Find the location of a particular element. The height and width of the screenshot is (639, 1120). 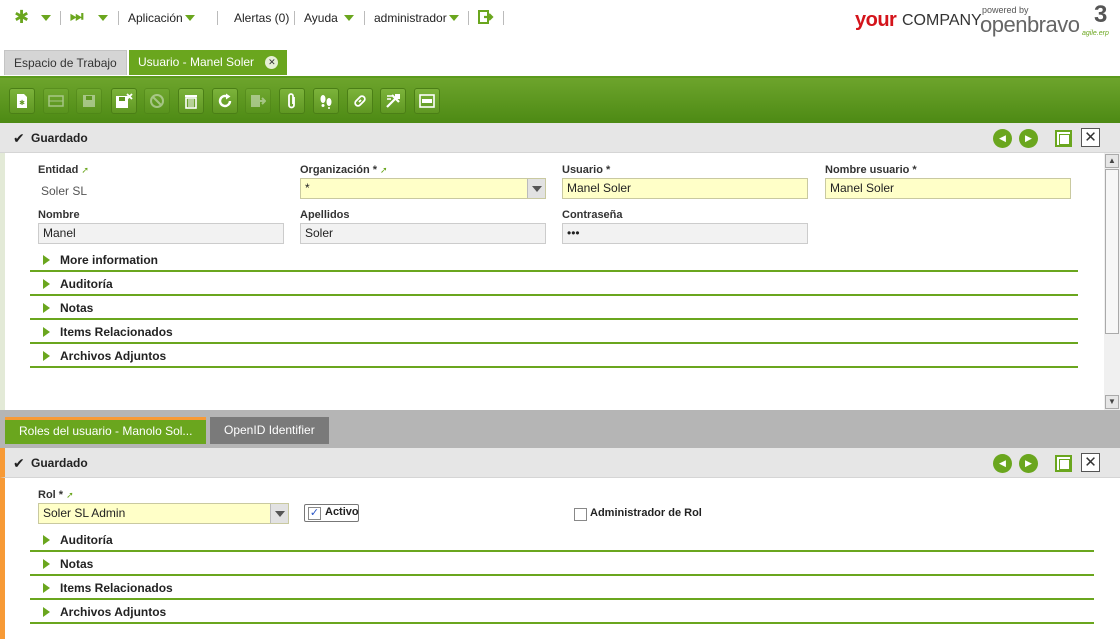

nombre-usuario-input: Manel Soler is located at coordinates (948, 188).